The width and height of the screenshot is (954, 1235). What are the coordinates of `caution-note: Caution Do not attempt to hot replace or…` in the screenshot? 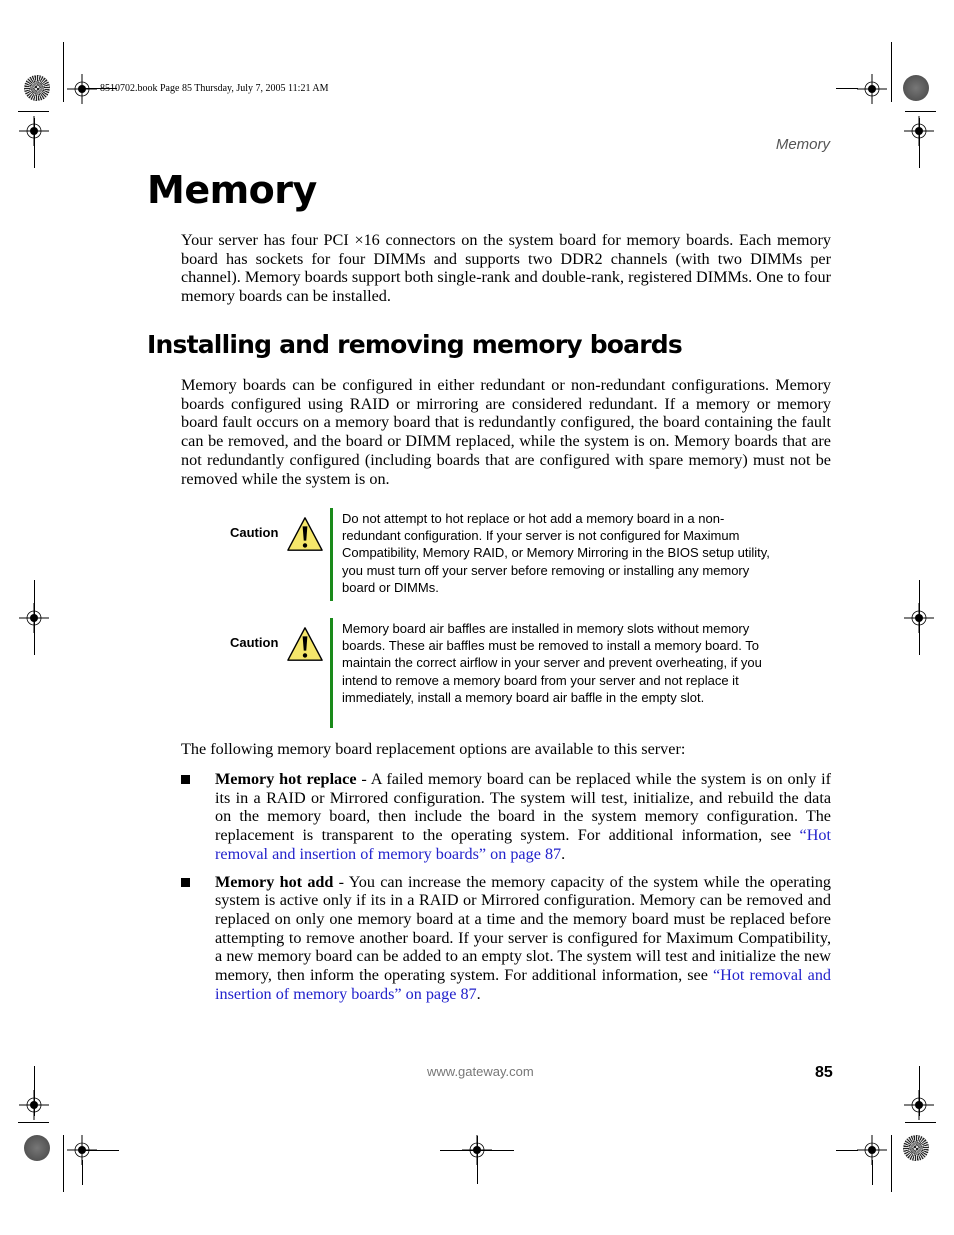 It's located at (498, 554).